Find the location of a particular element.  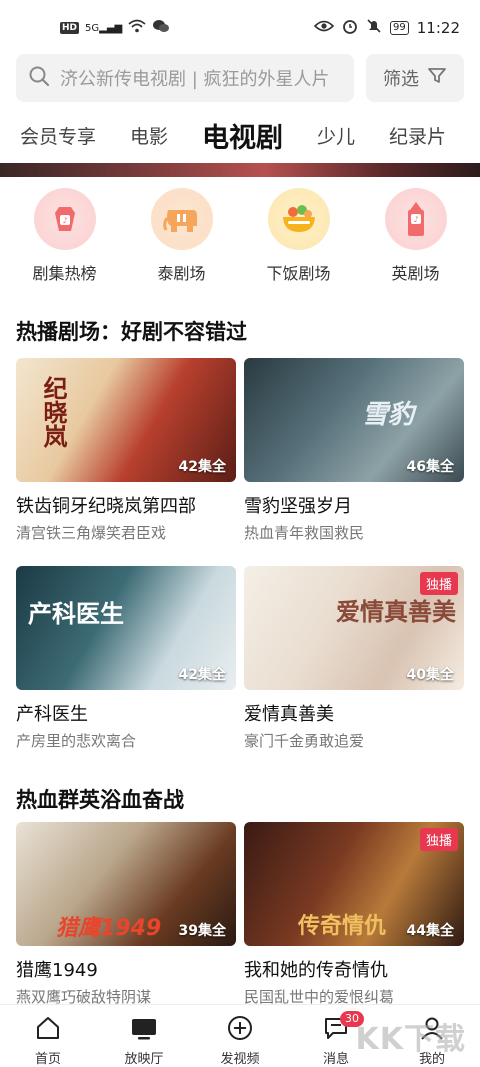

wechat-icon is located at coordinates (161, 28).